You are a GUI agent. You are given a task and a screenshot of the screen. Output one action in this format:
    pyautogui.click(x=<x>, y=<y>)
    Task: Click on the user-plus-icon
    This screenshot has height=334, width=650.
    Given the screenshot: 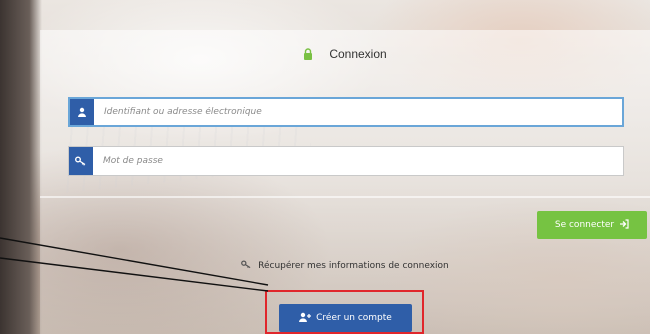 What is the action you would take?
    pyautogui.click(x=305, y=318)
    